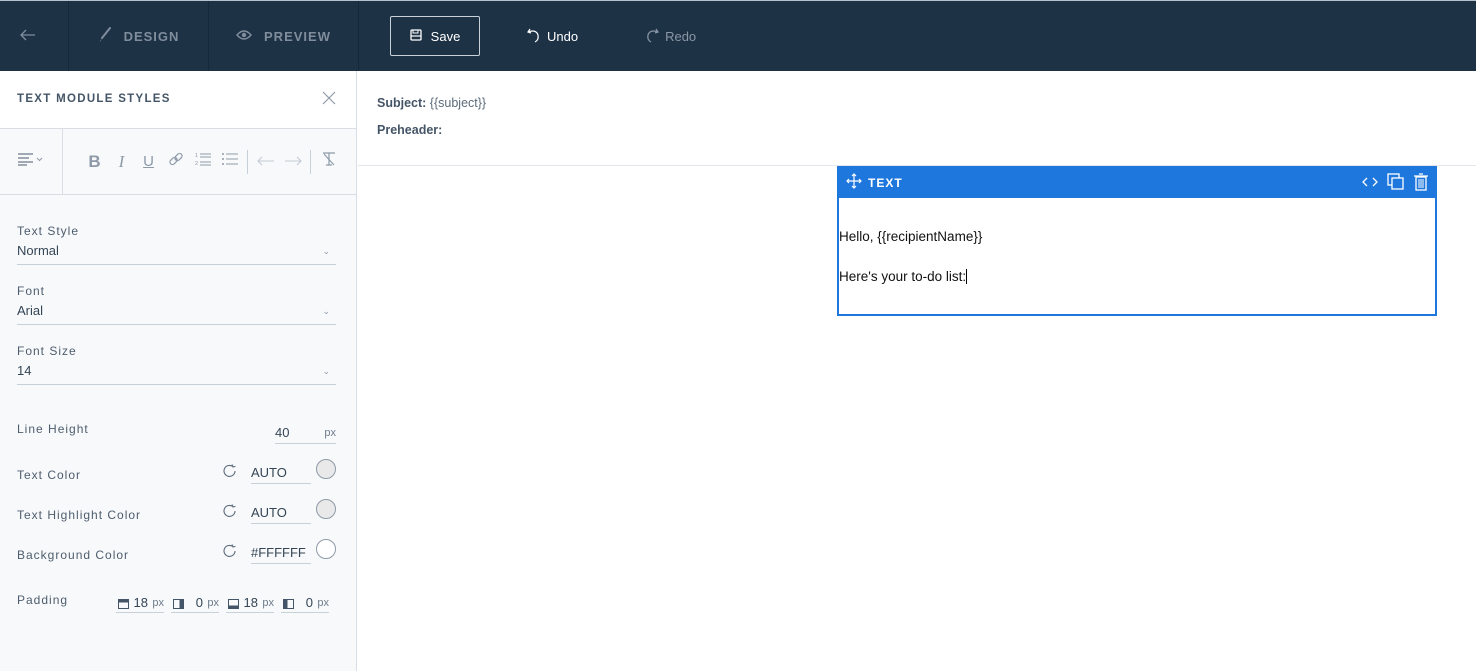 The image size is (1476, 671). Describe the element at coordinates (402, 103) in the screenshot. I see `subject-label: Subject:` at that location.